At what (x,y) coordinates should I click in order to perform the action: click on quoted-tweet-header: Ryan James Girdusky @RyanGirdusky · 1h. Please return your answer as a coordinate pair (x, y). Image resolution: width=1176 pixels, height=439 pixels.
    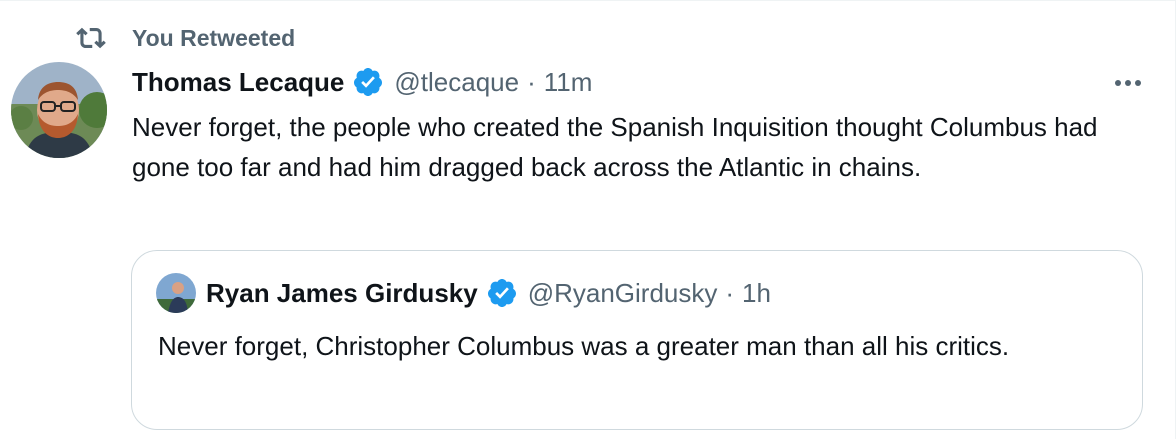
    Looking at the image, I should click on (463, 293).